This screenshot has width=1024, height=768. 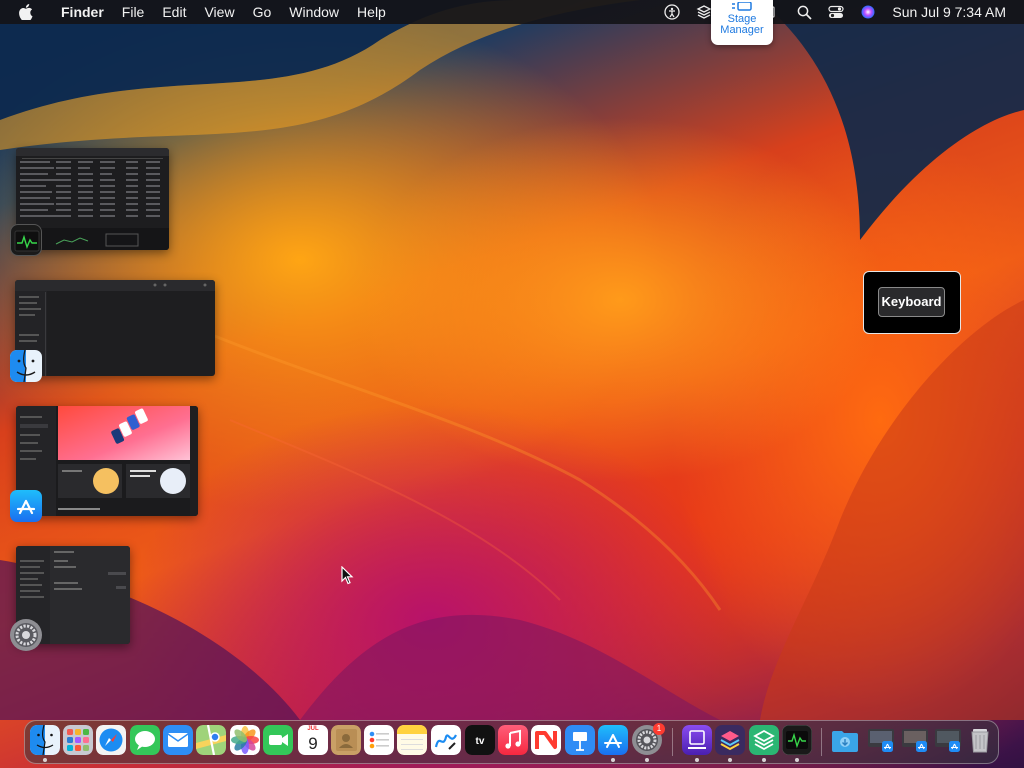 I want to click on dock-contacts-icon, so click(x=346, y=740).